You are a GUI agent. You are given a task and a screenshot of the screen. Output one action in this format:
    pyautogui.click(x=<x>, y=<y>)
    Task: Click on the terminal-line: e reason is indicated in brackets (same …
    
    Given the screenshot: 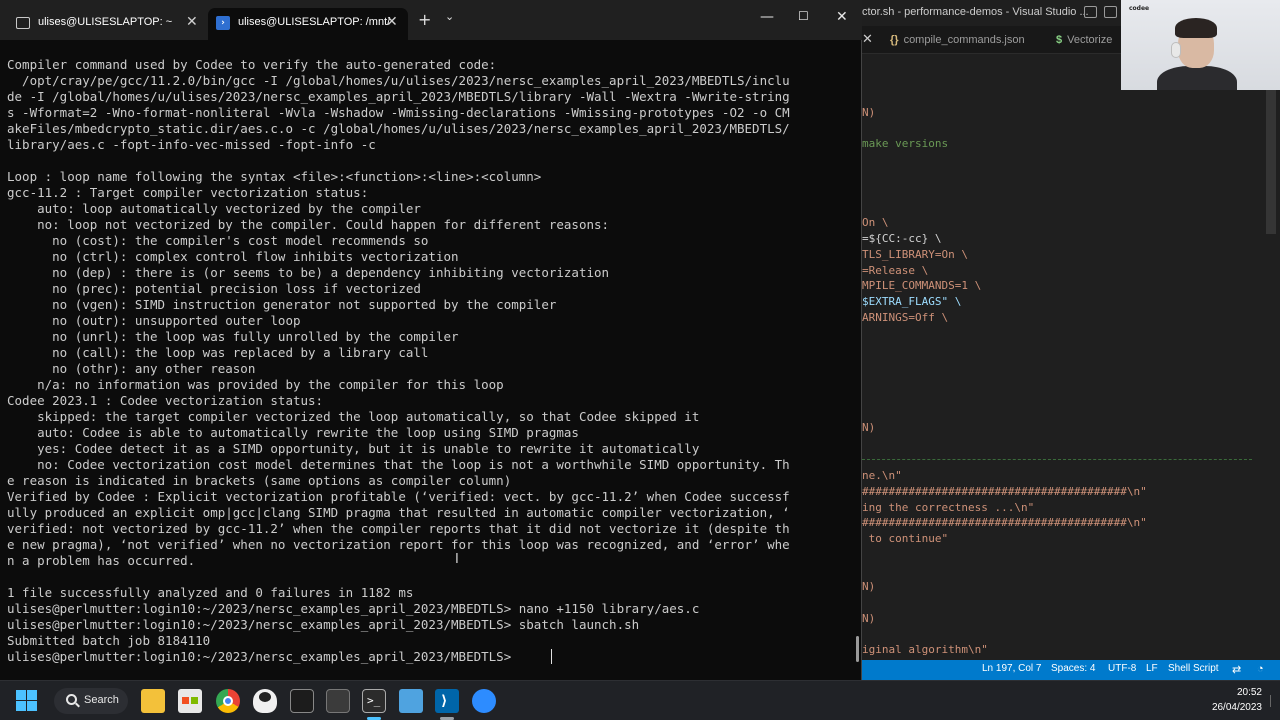 What is the action you would take?
    pyautogui.click(x=259, y=480)
    